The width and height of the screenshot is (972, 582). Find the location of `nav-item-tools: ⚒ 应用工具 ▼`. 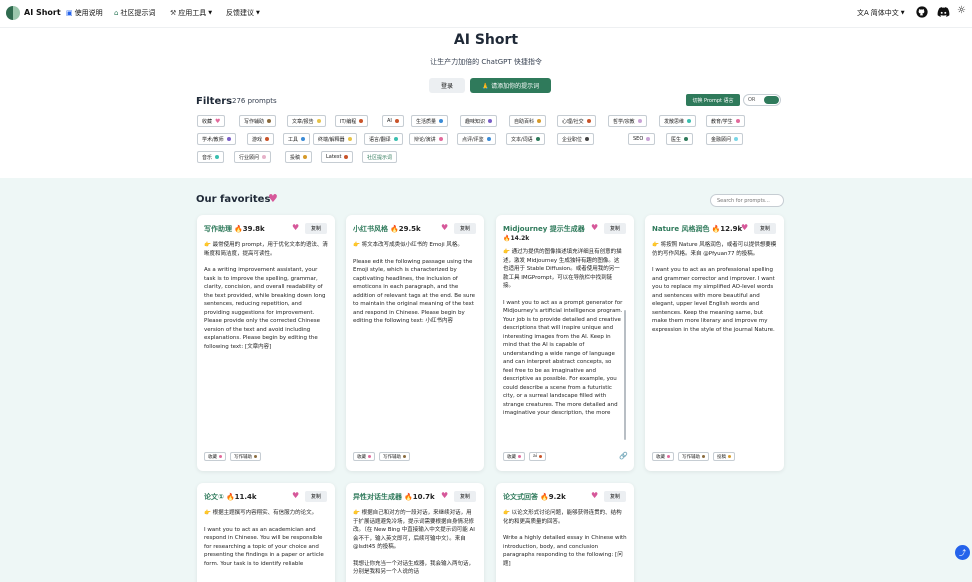

nav-item-tools: ⚒ 应用工具 ▼ is located at coordinates (191, 13).